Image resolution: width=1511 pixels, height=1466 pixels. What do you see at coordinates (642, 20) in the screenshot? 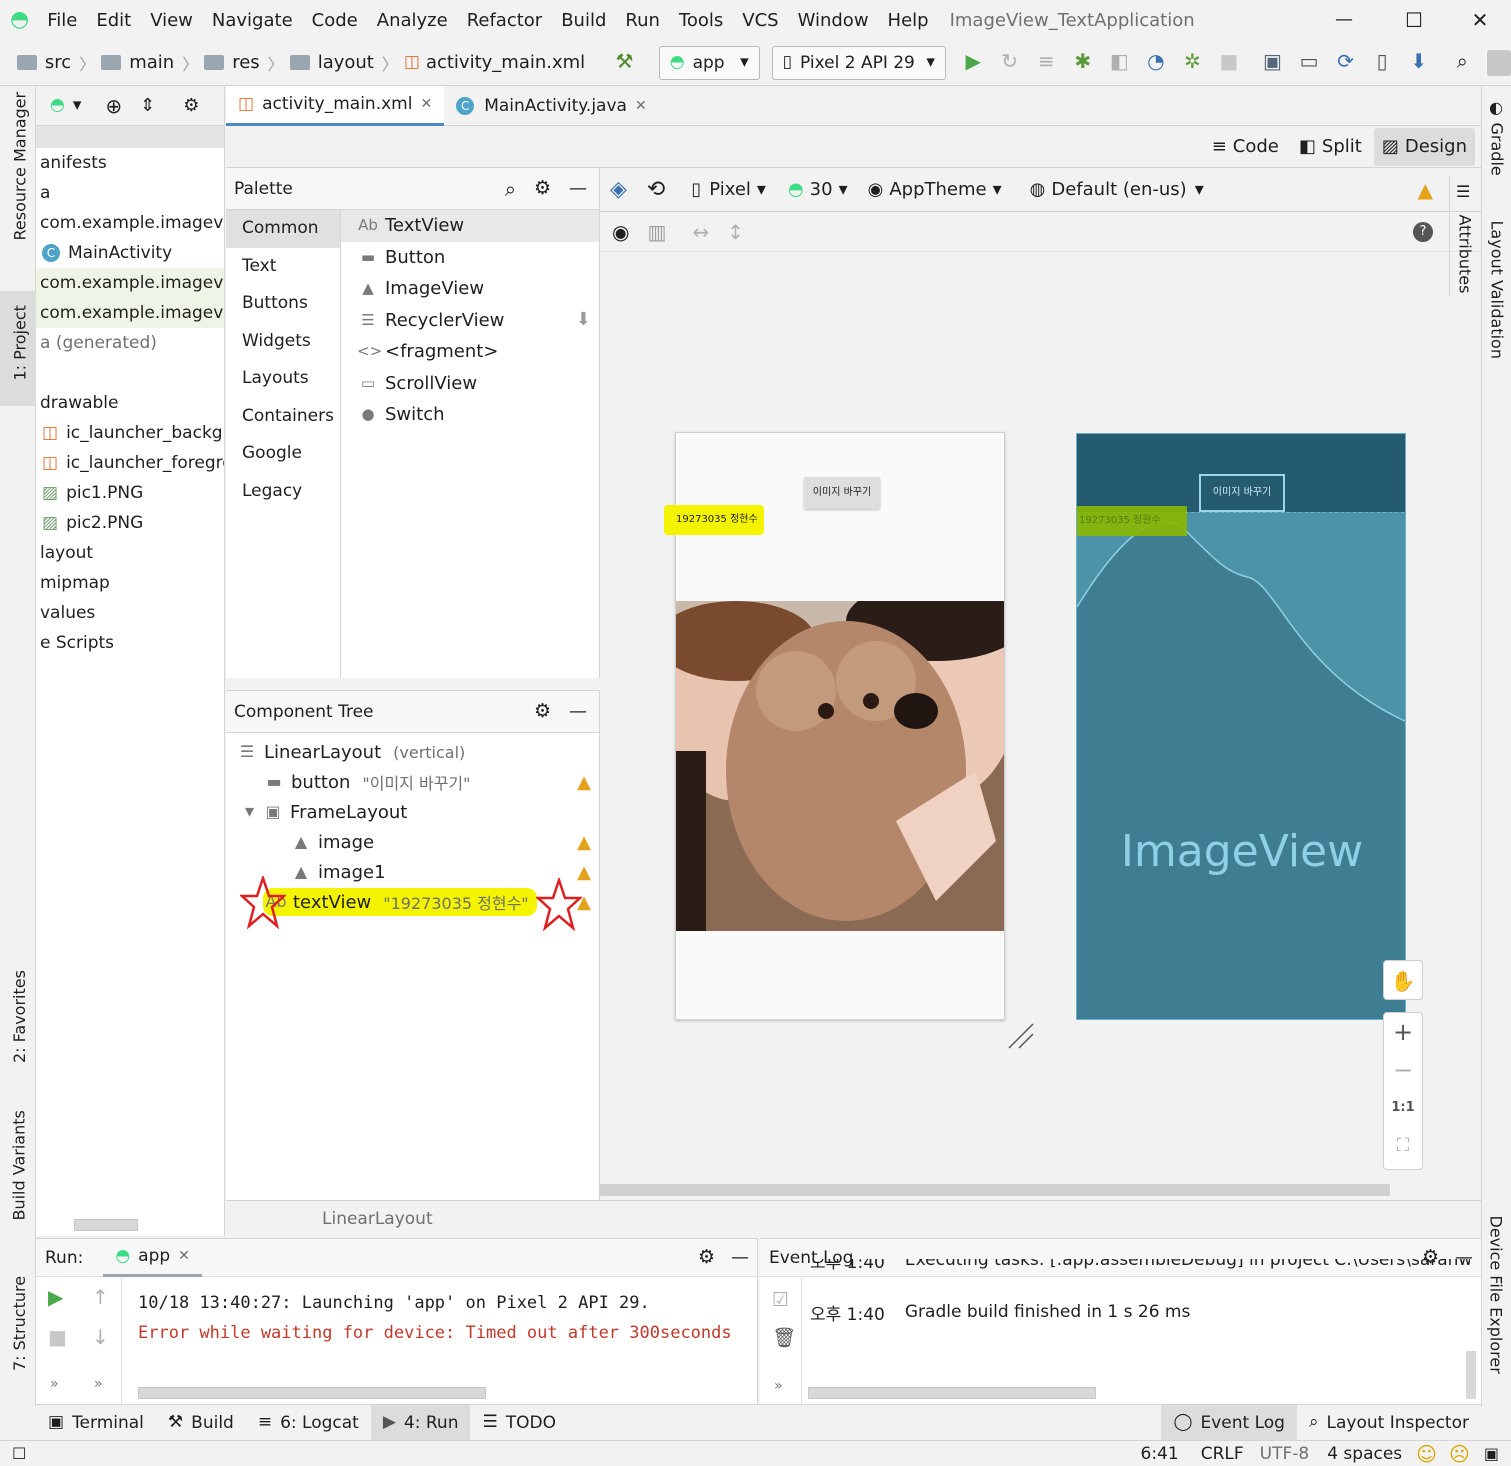
I see `menu-item-run: Run` at bounding box center [642, 20].